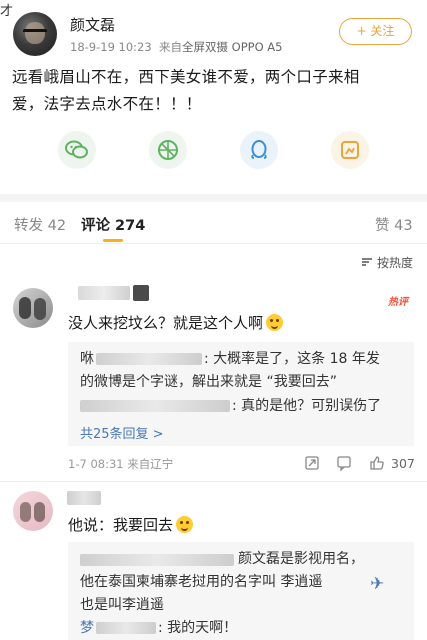 The image size is (427, 640). What do you see at coordinates (375, 31) in the screenshot?
I see `follow-button: + 关注` at bounding box center [375, 31].